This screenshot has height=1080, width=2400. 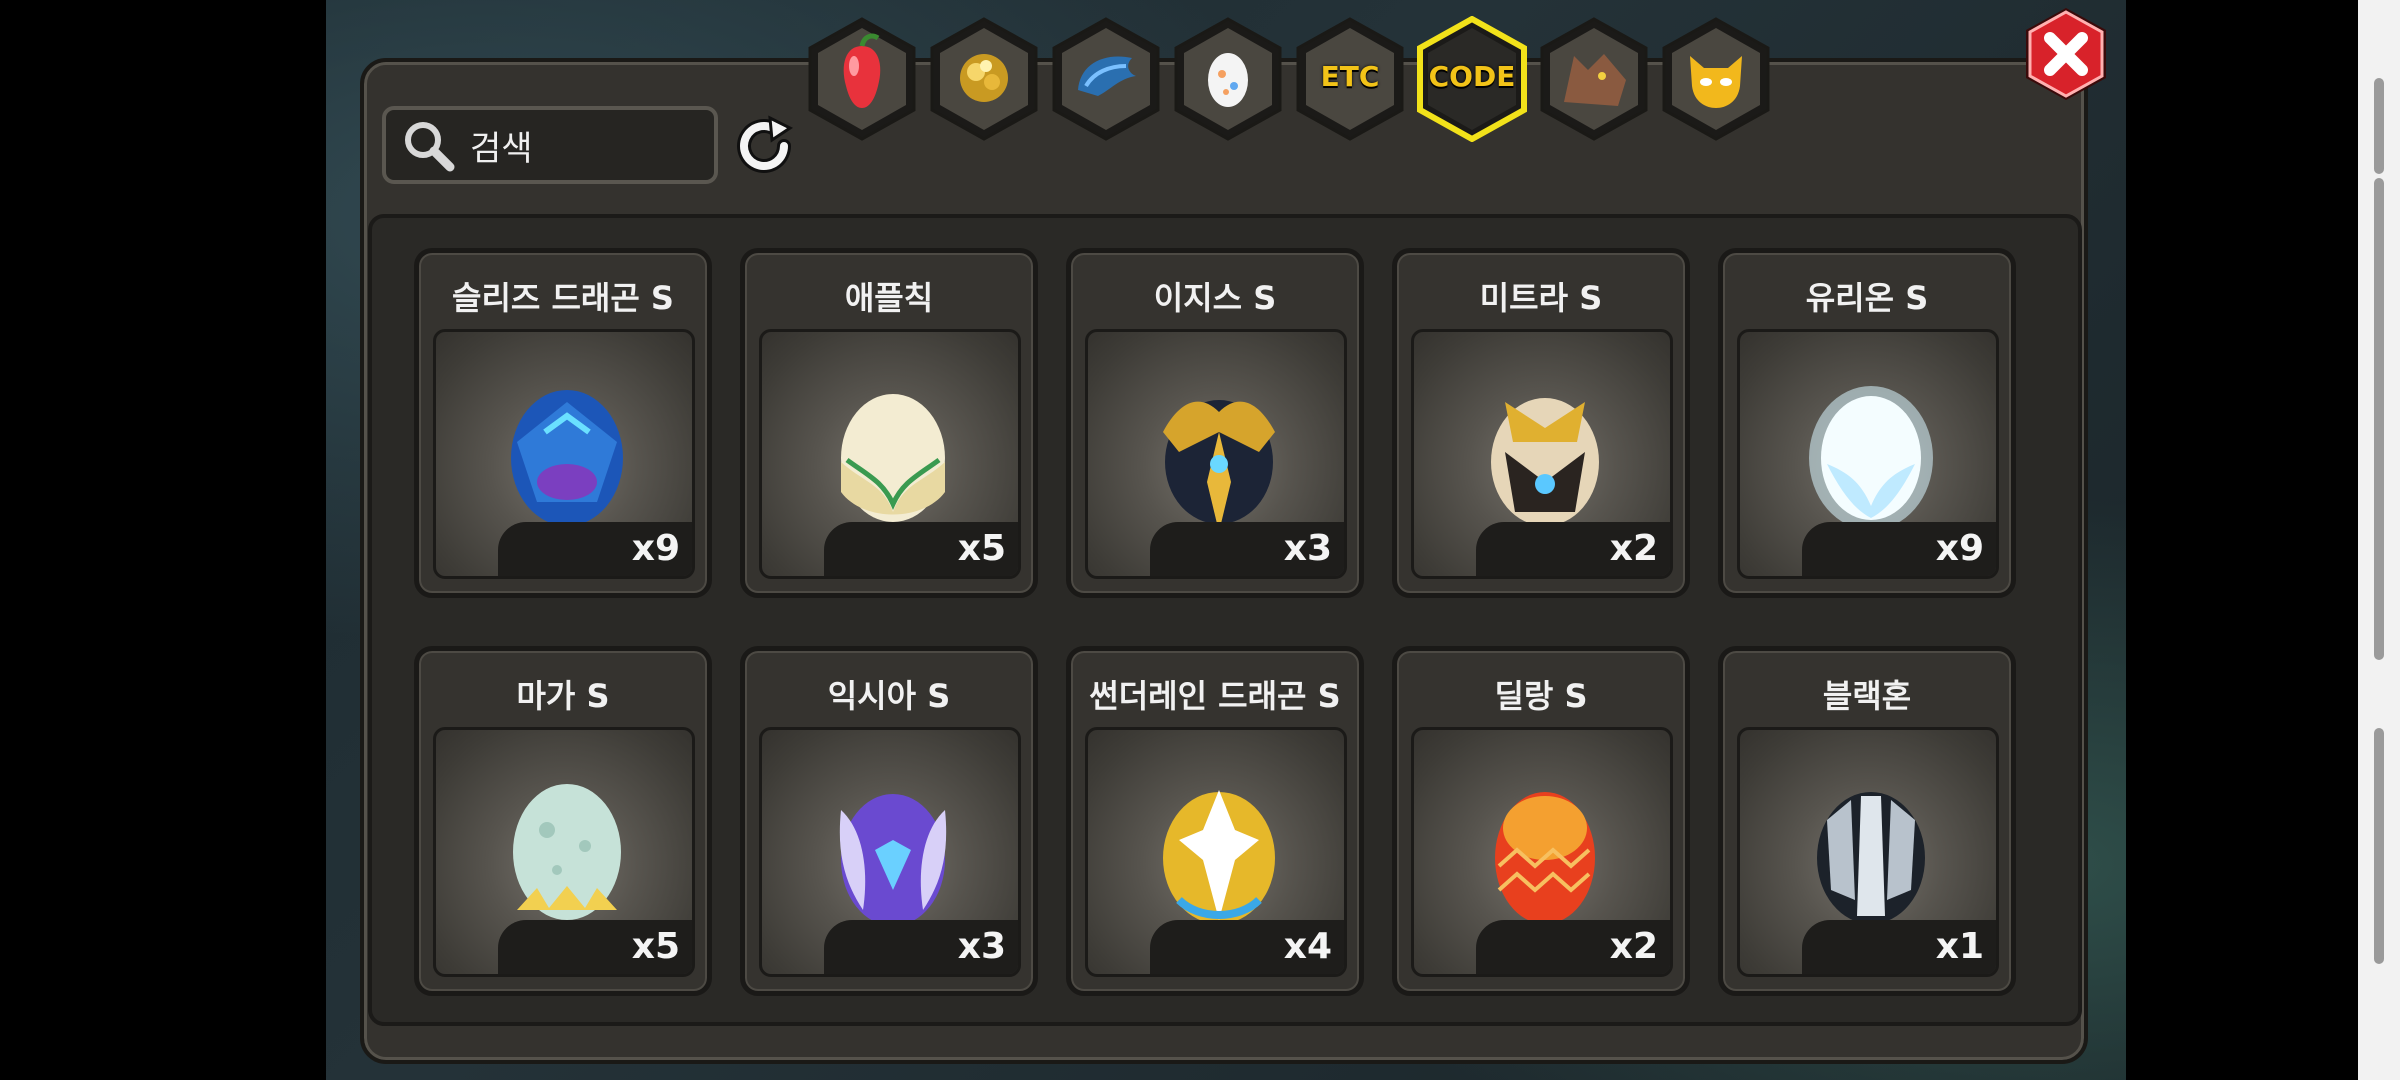 I want to click on item-card: 썬더레인 드래곤 S x4, so click(x=1215, y=821).